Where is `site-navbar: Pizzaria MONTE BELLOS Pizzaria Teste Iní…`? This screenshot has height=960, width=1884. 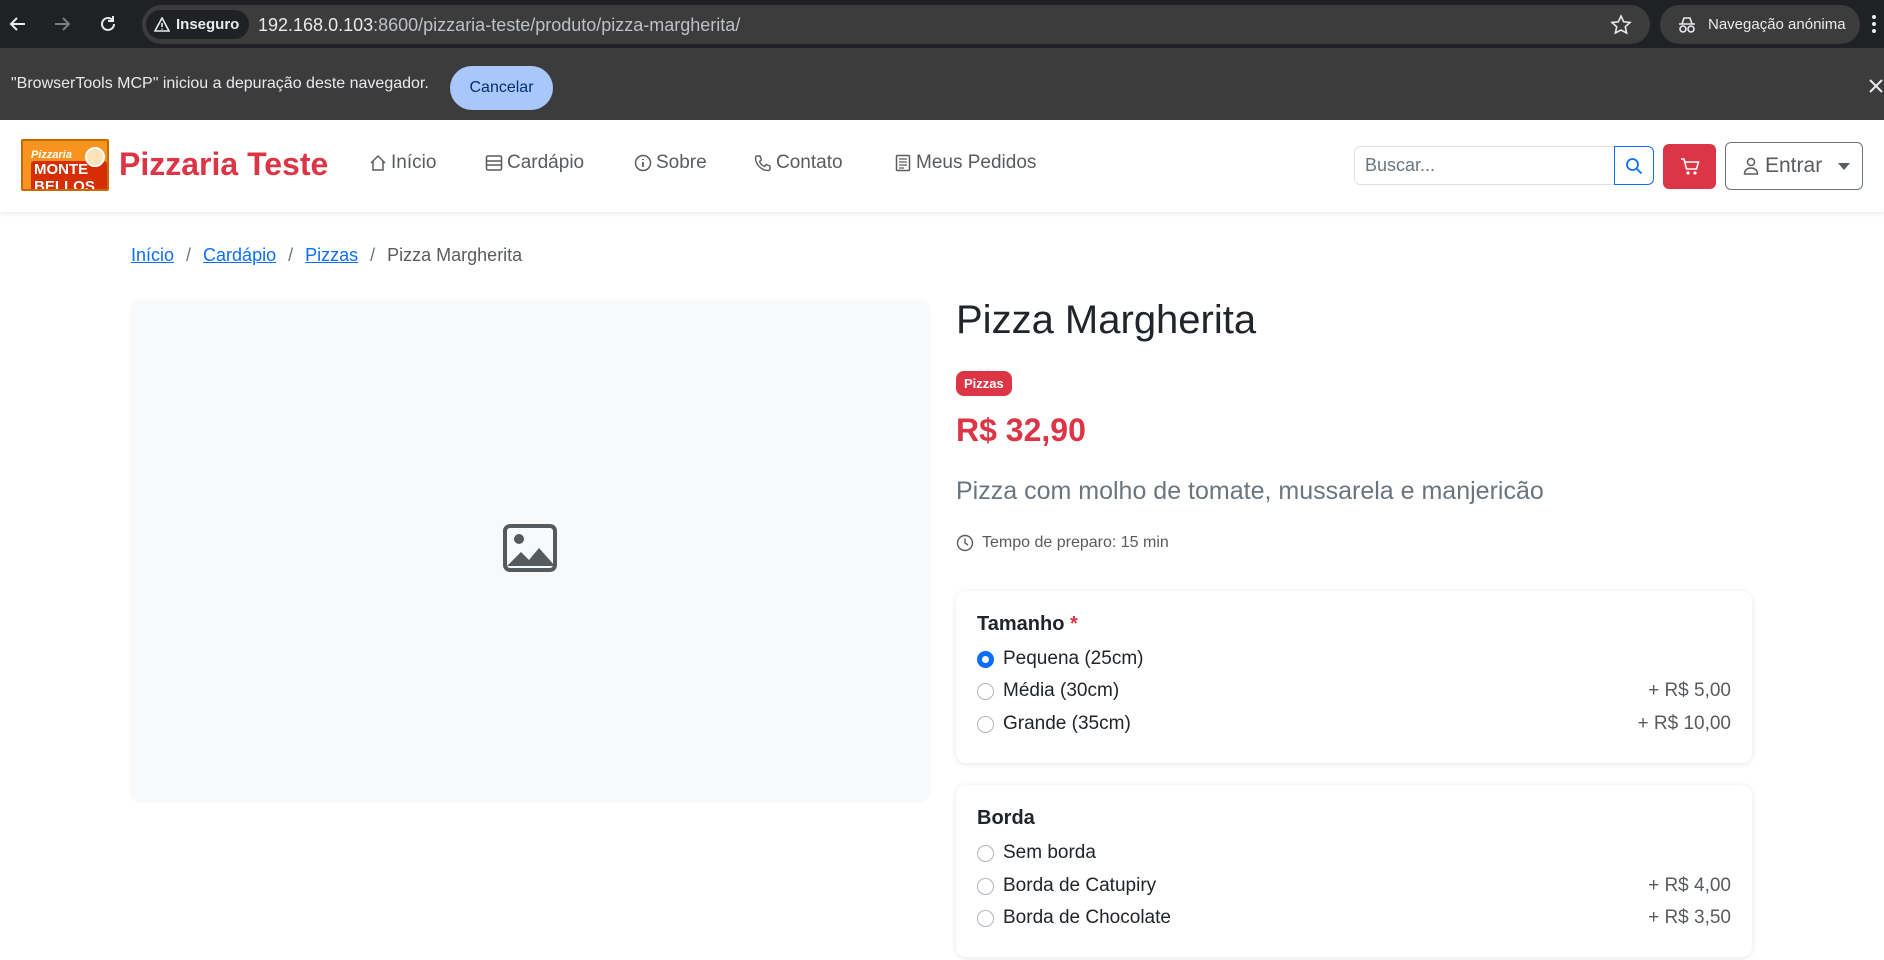
site-navbar: Pizzaria MONTE BELLOS Pizzaria Teste Iní… is located at coordinates (942, 166).